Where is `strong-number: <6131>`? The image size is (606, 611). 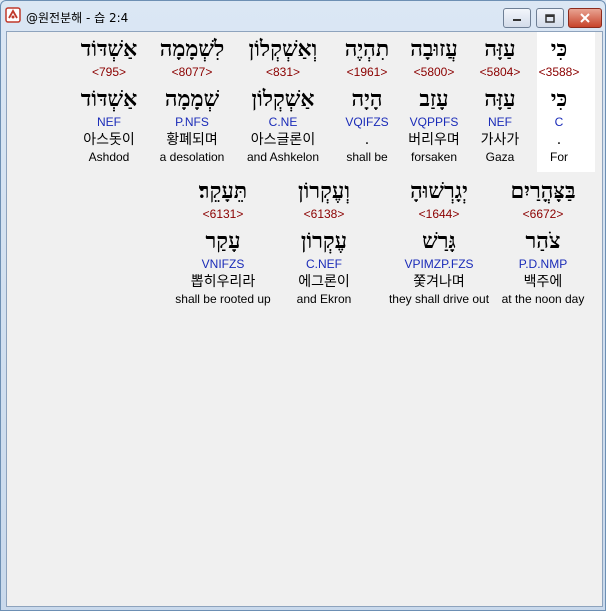 strong-number: <6131> is located at coordinates (223, 214).